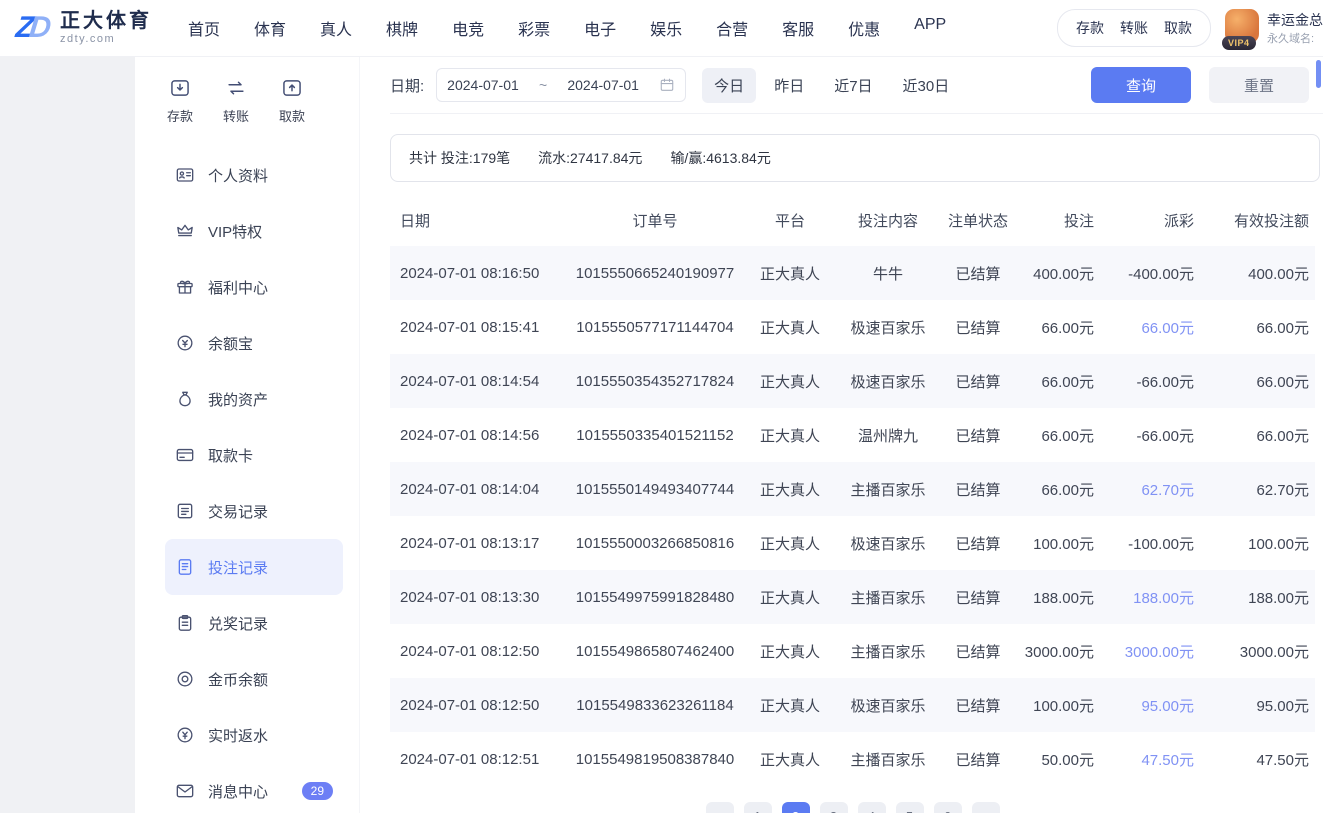 This screenshot has width=1323, height=819. Describe the element at coordinates (236, 101) in the screenshot. I see `quick-action-transfer: 转账` at that location.